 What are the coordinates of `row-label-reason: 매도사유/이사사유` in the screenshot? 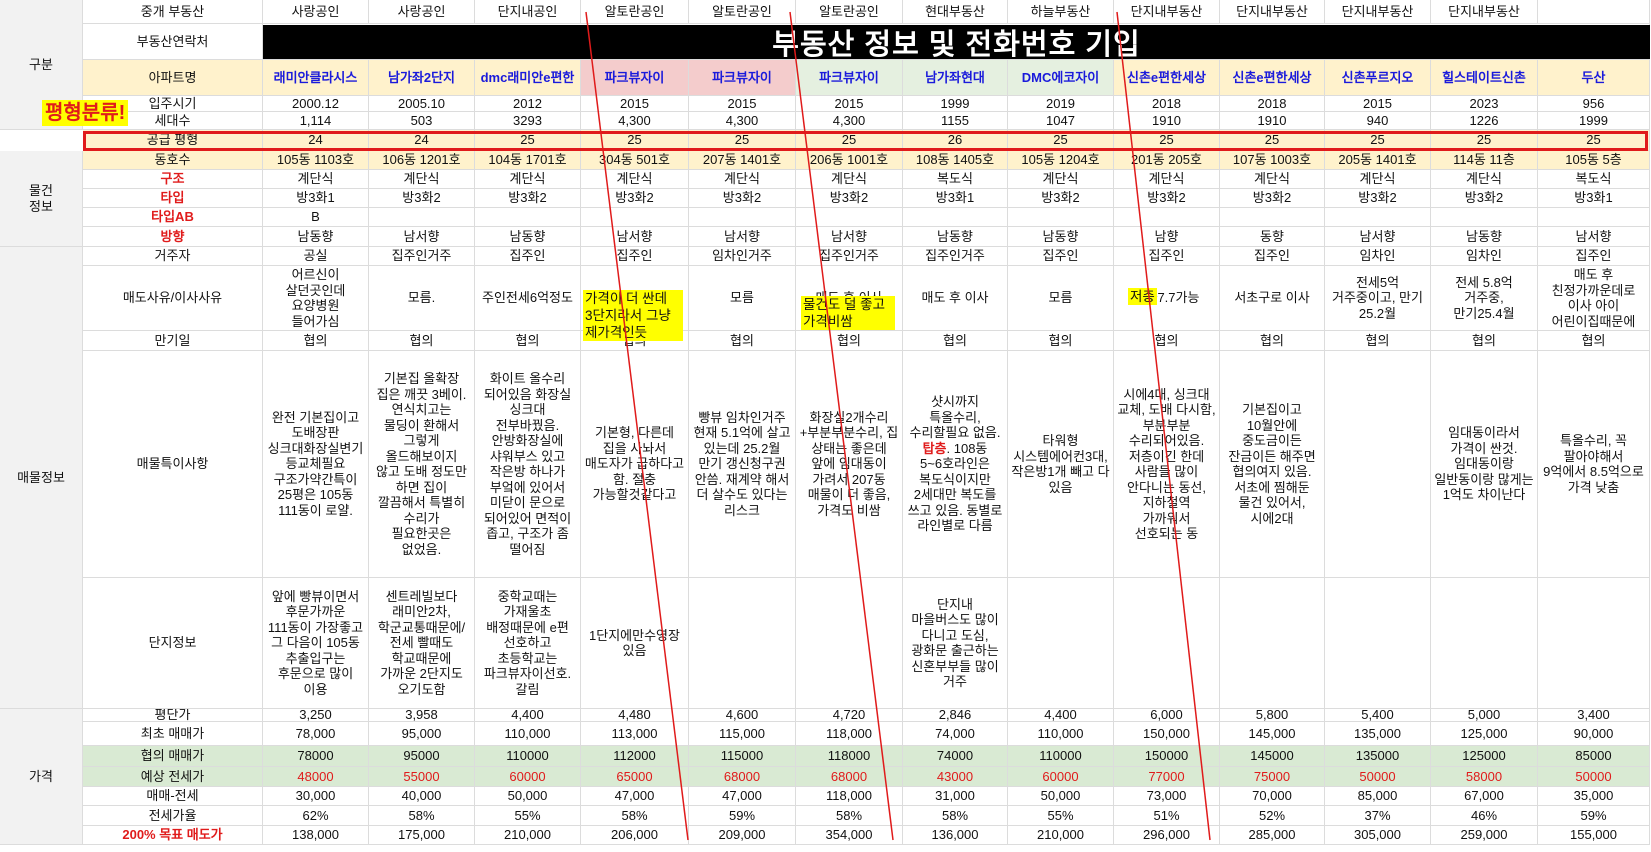 It's located at (173, 298).